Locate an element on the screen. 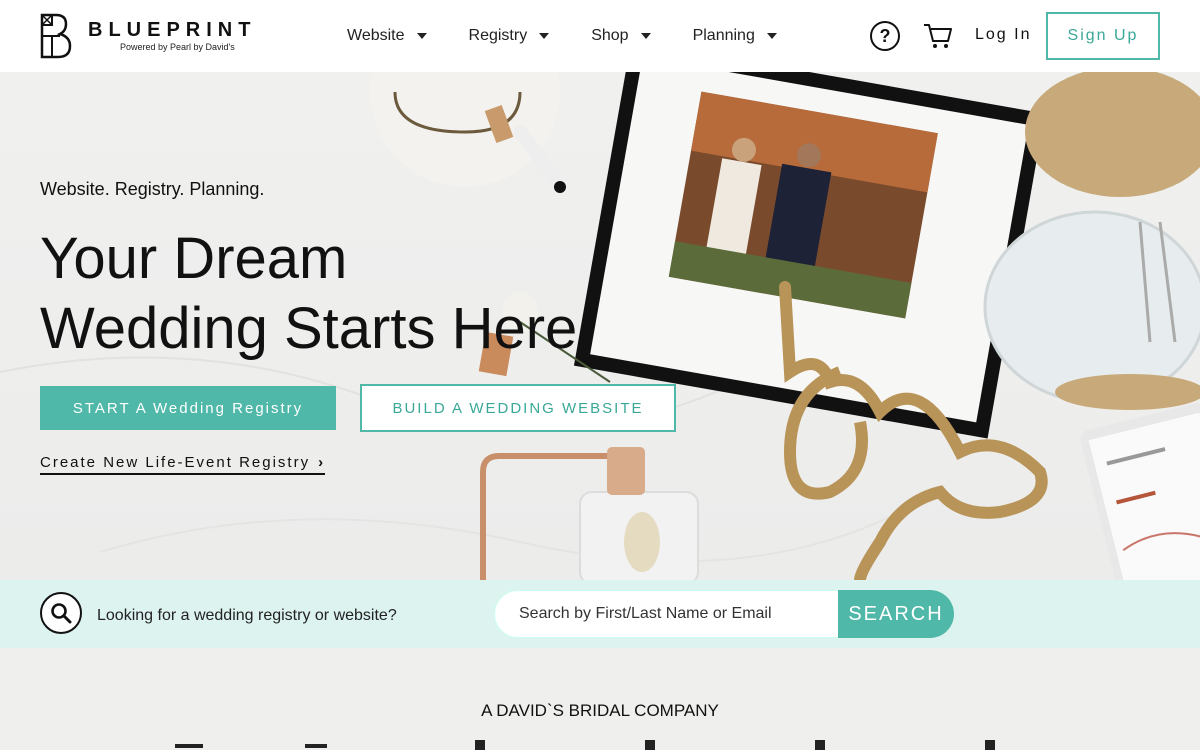  company-label: A DAVID`S BRIDAL COMPANY is located at coordinates (600, 710).